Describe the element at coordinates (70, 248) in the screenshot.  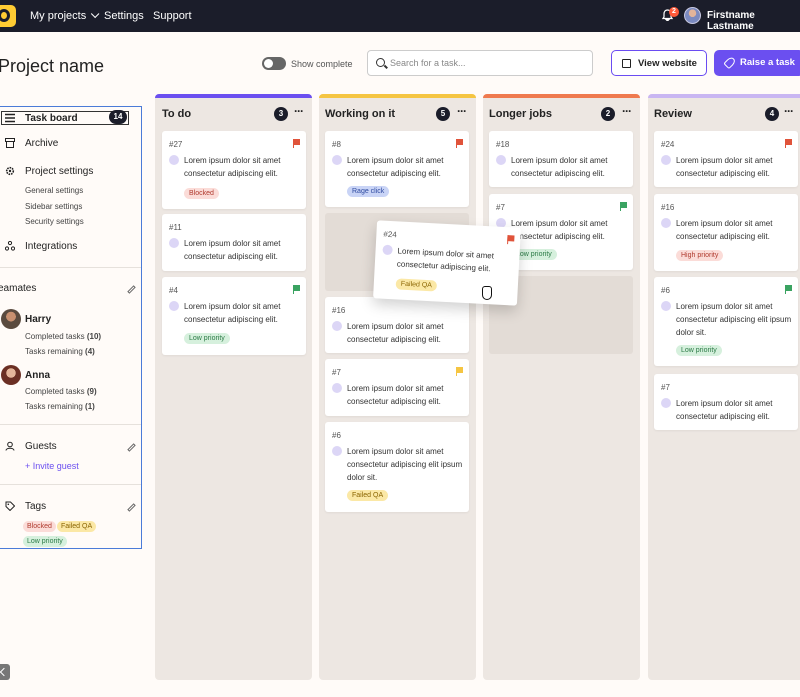
I see `sidebar-item-integrations: Integrations` at that location.